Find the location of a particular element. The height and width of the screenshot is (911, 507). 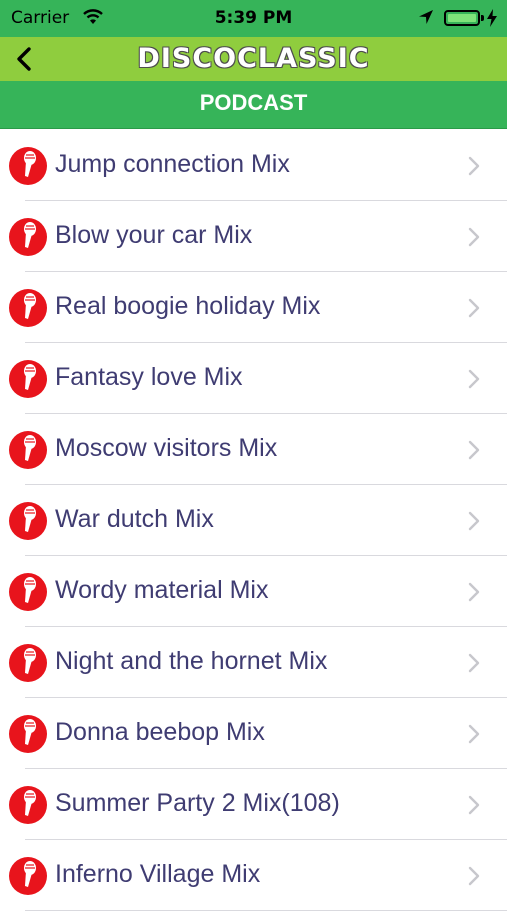

list-item: War dutch Mix is located at coordinates (253, 520).